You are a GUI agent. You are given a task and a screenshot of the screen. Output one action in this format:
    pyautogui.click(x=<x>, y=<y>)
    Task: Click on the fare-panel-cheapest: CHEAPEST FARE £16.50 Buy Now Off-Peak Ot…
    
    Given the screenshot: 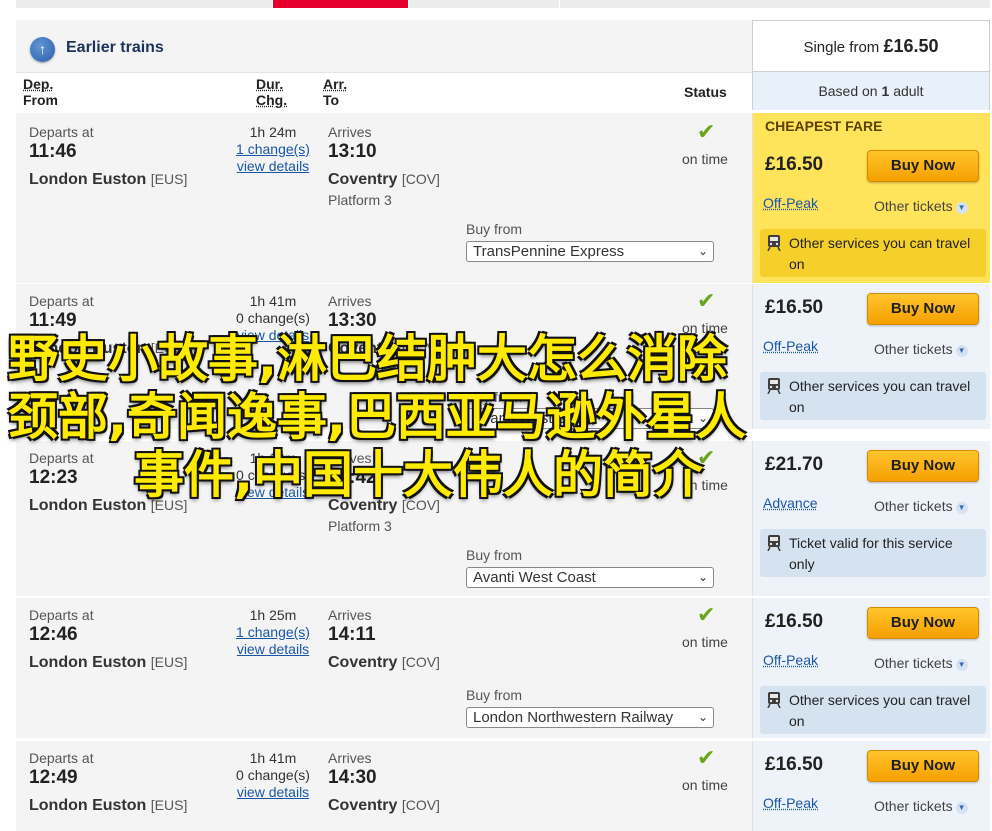 What is the action you would take?
    pyautogui.click(x=871, y=198)
    